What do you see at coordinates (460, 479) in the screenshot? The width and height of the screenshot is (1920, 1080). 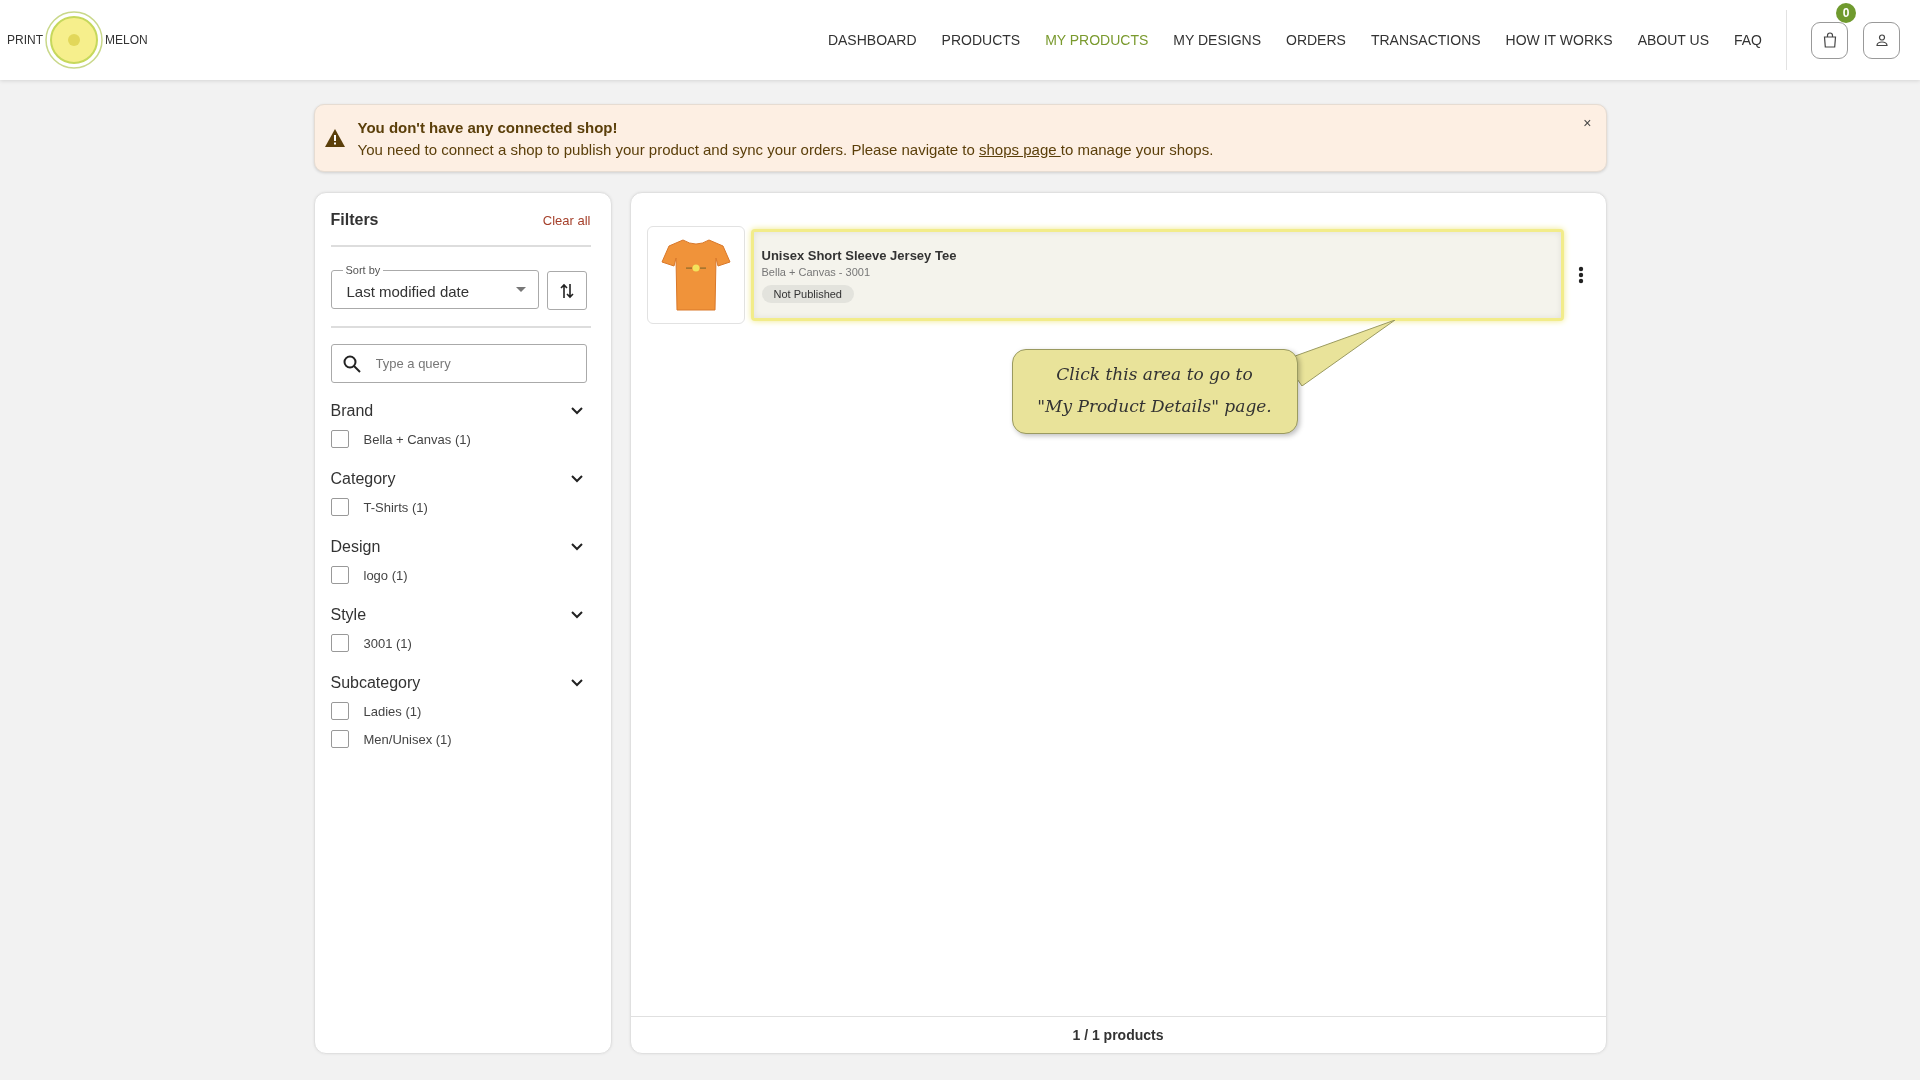 I see `filter-group-header: Category` at bounding box center [460, 479].